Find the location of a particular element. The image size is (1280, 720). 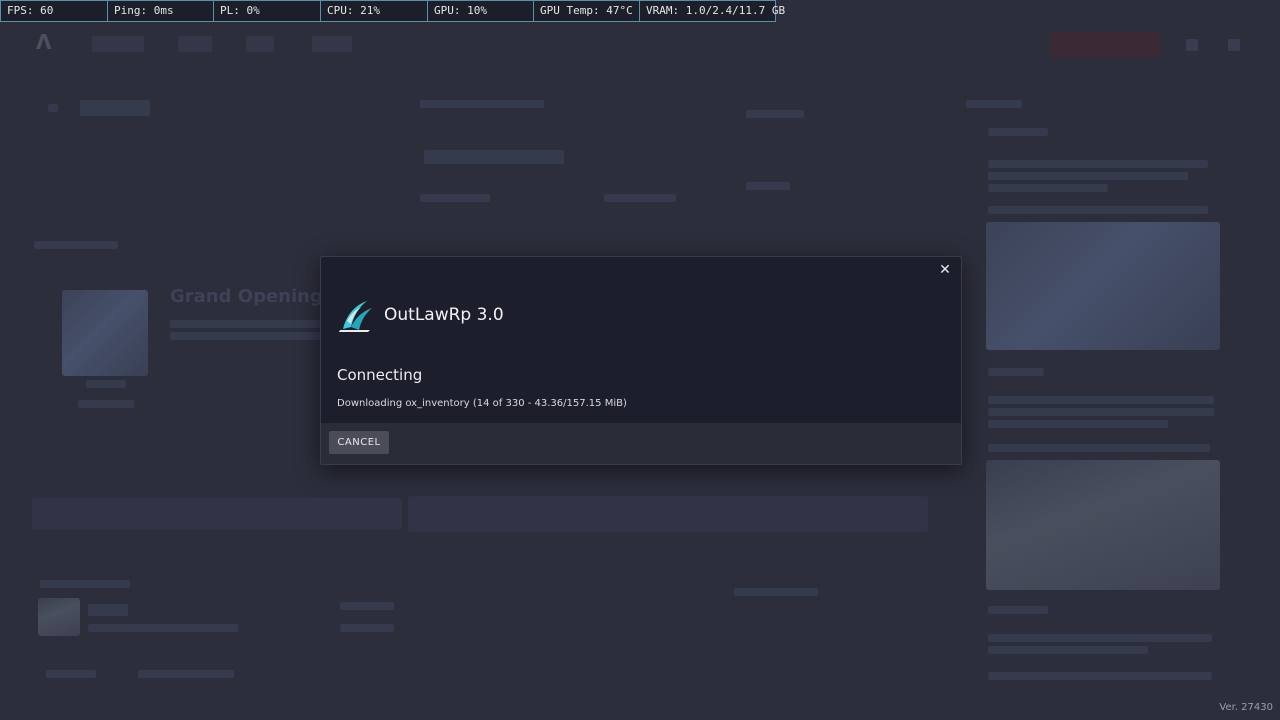

gpu-readout: GPU: 10% is located at coordinates (480, 11).